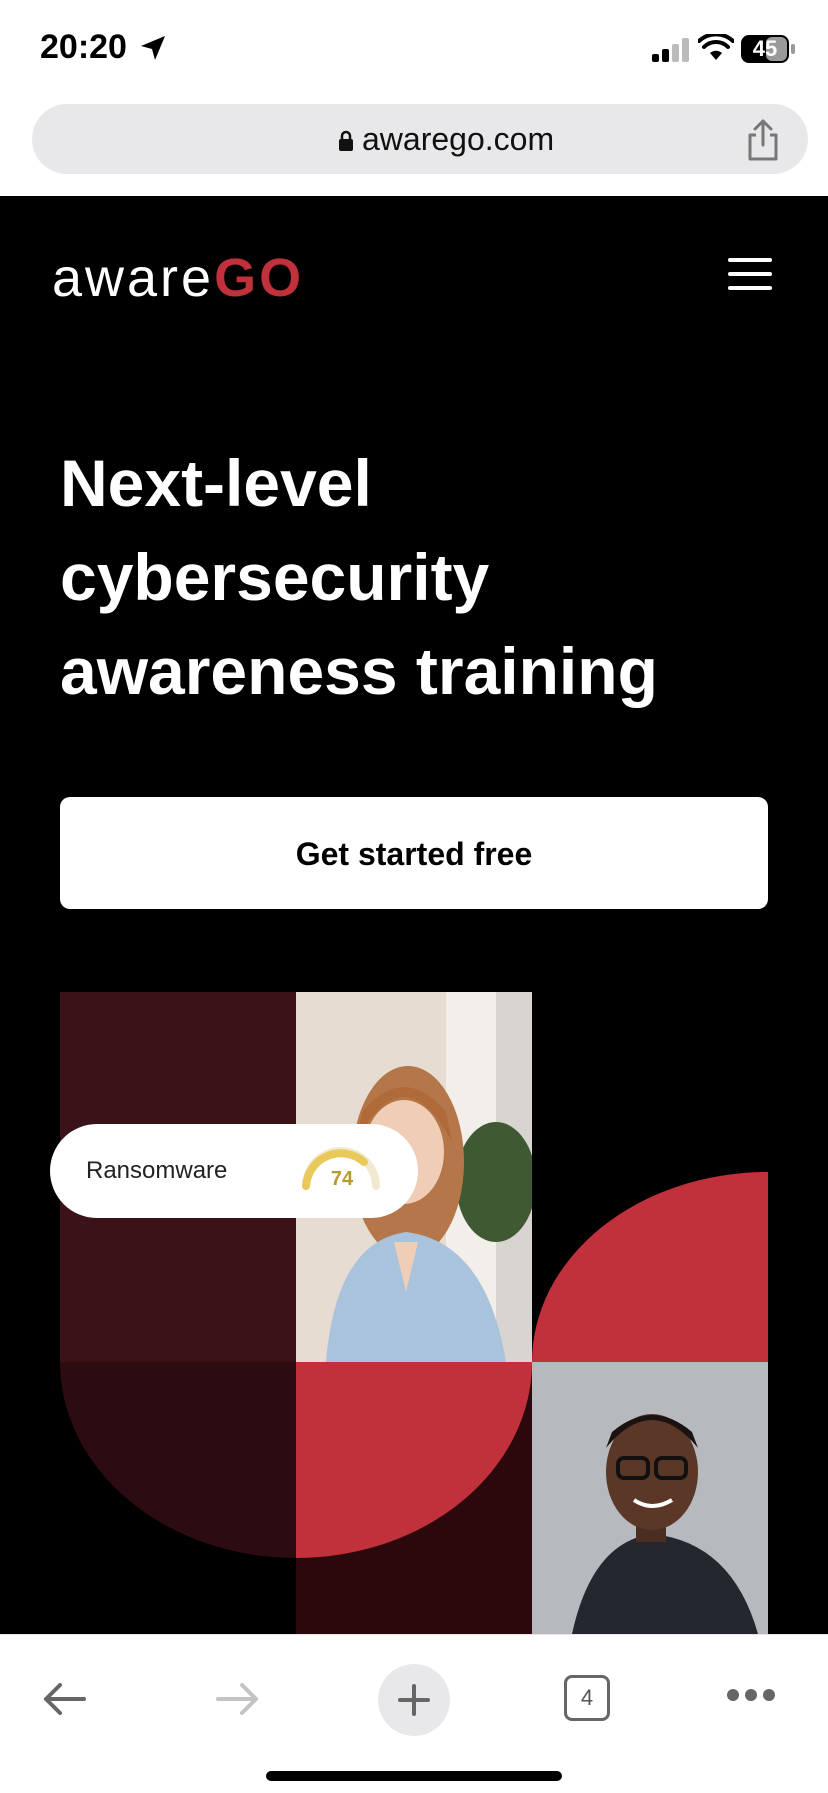  What do you see at coordinates (359, 671) in the screenshot?
I see `headline-line-3: awareness training` at bounding box center [359, 671].